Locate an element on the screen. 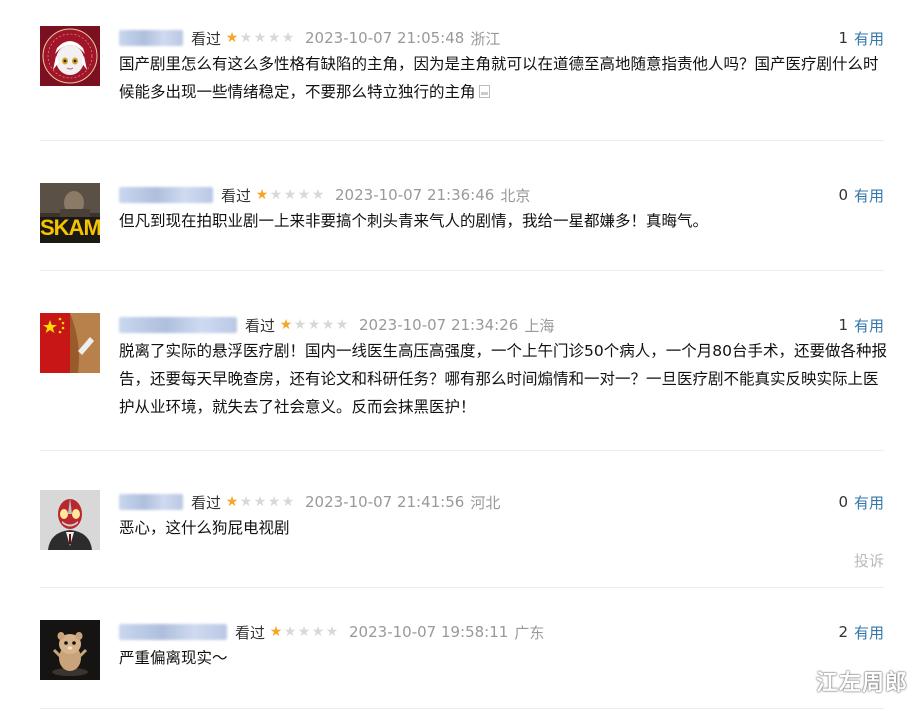 The height and width of the screenshot is (715, 922). watermark: 江左周郎 is located at coordinates (861, 683).